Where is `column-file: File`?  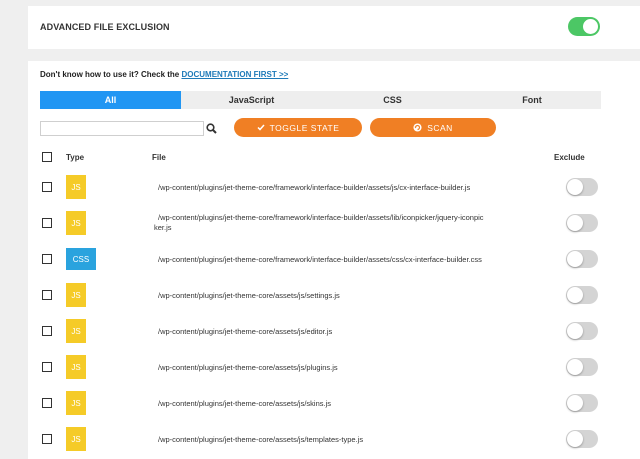 column-file: File is located at coordinates (159, 157).